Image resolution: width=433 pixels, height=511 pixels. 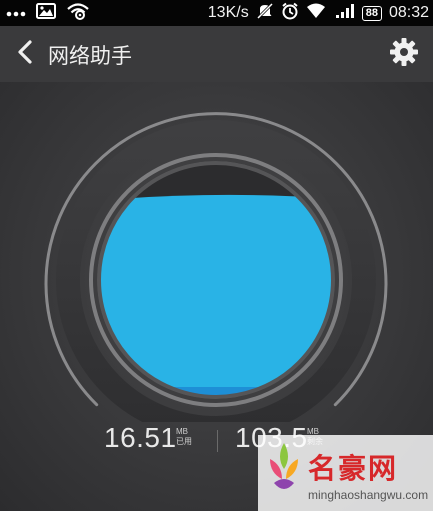 I want to click on net-speed: 13K/s, so click(x=228, y=12).